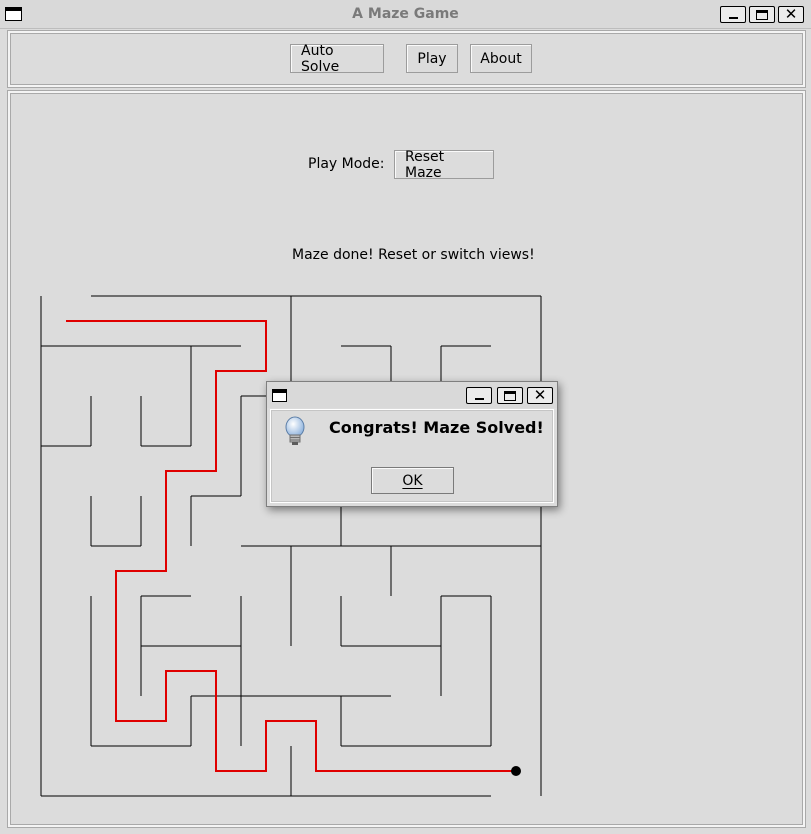  I want to click on congrats-dialog: ✕ Congrats! Maze Solved! OK, so click(412, 444).